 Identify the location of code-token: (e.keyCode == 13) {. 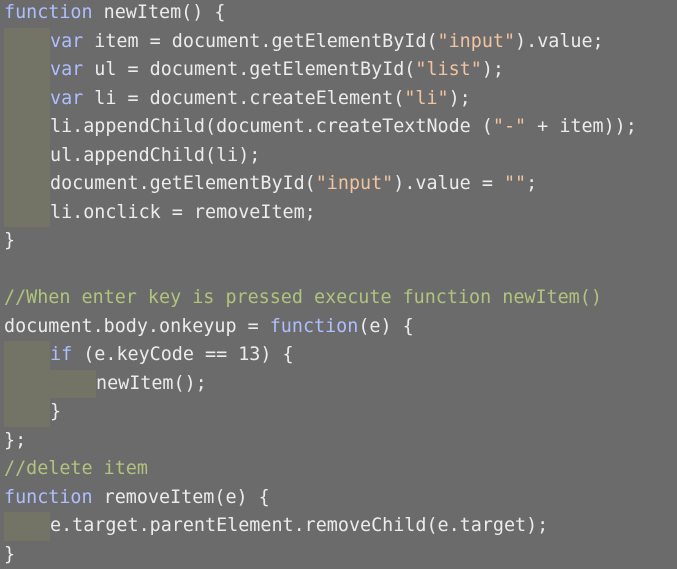
(183, 354).